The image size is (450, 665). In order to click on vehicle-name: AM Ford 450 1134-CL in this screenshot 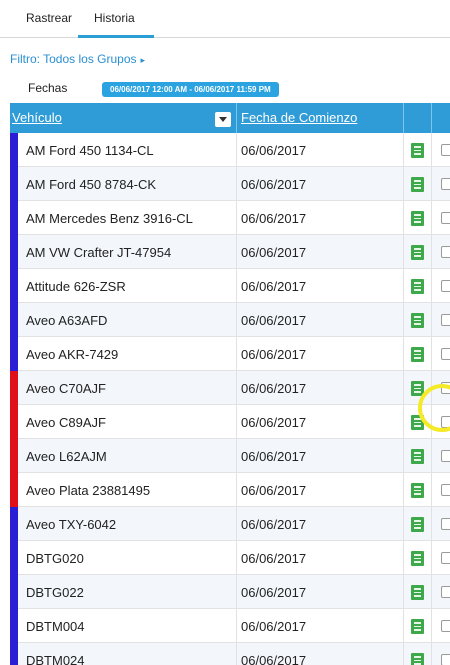, I will do `click(90, 150)`.